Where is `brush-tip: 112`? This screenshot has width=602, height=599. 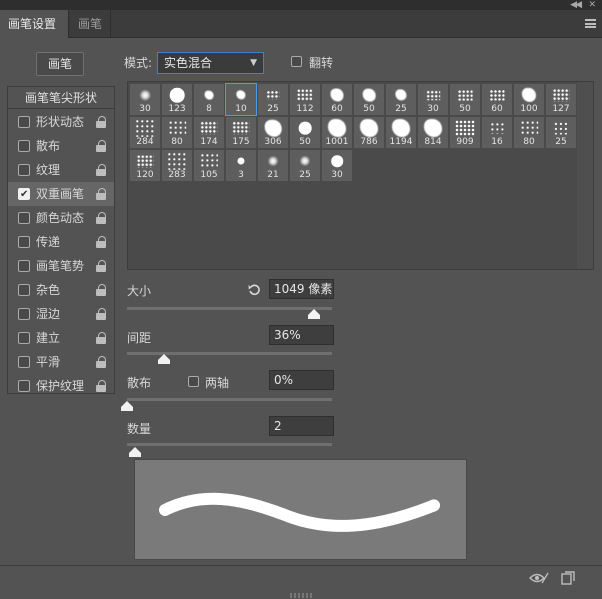
brush-tip: 112 is located at coordinates (305, 99).